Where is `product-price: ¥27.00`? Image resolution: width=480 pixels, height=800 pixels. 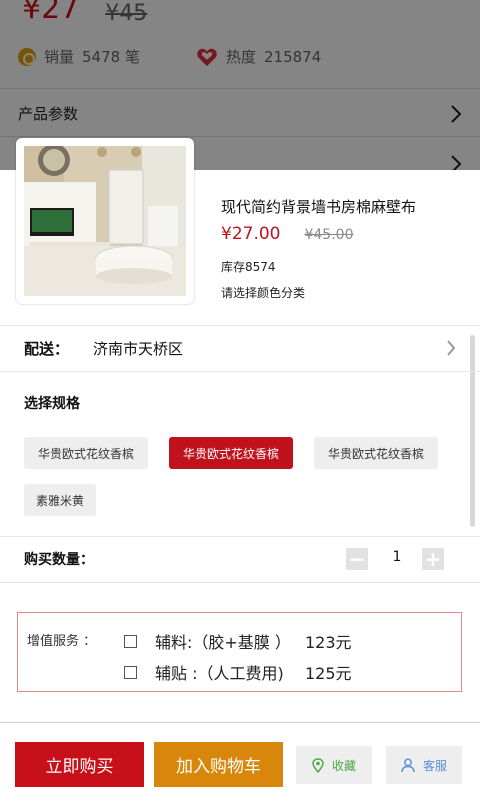 product-price: ¥27.00 is located at coordinates (251, 234).